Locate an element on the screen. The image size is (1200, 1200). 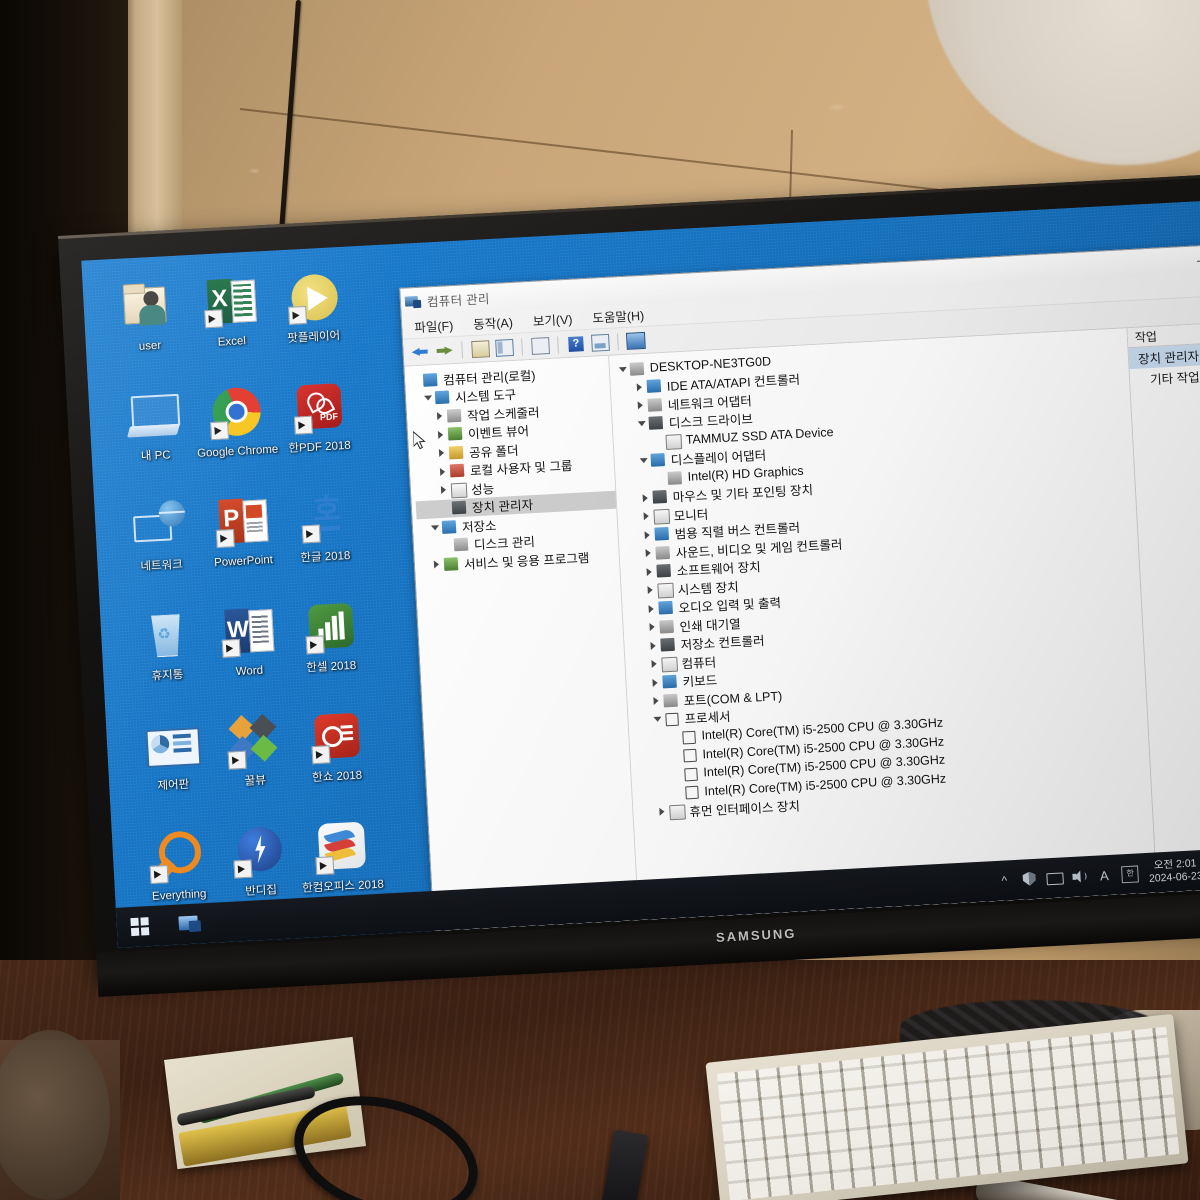
software-device-icon is located at coordinates (664, 571).